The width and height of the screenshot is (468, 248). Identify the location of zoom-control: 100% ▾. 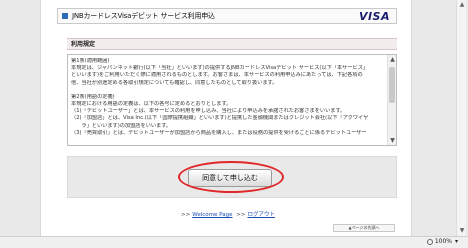
(442, 241).